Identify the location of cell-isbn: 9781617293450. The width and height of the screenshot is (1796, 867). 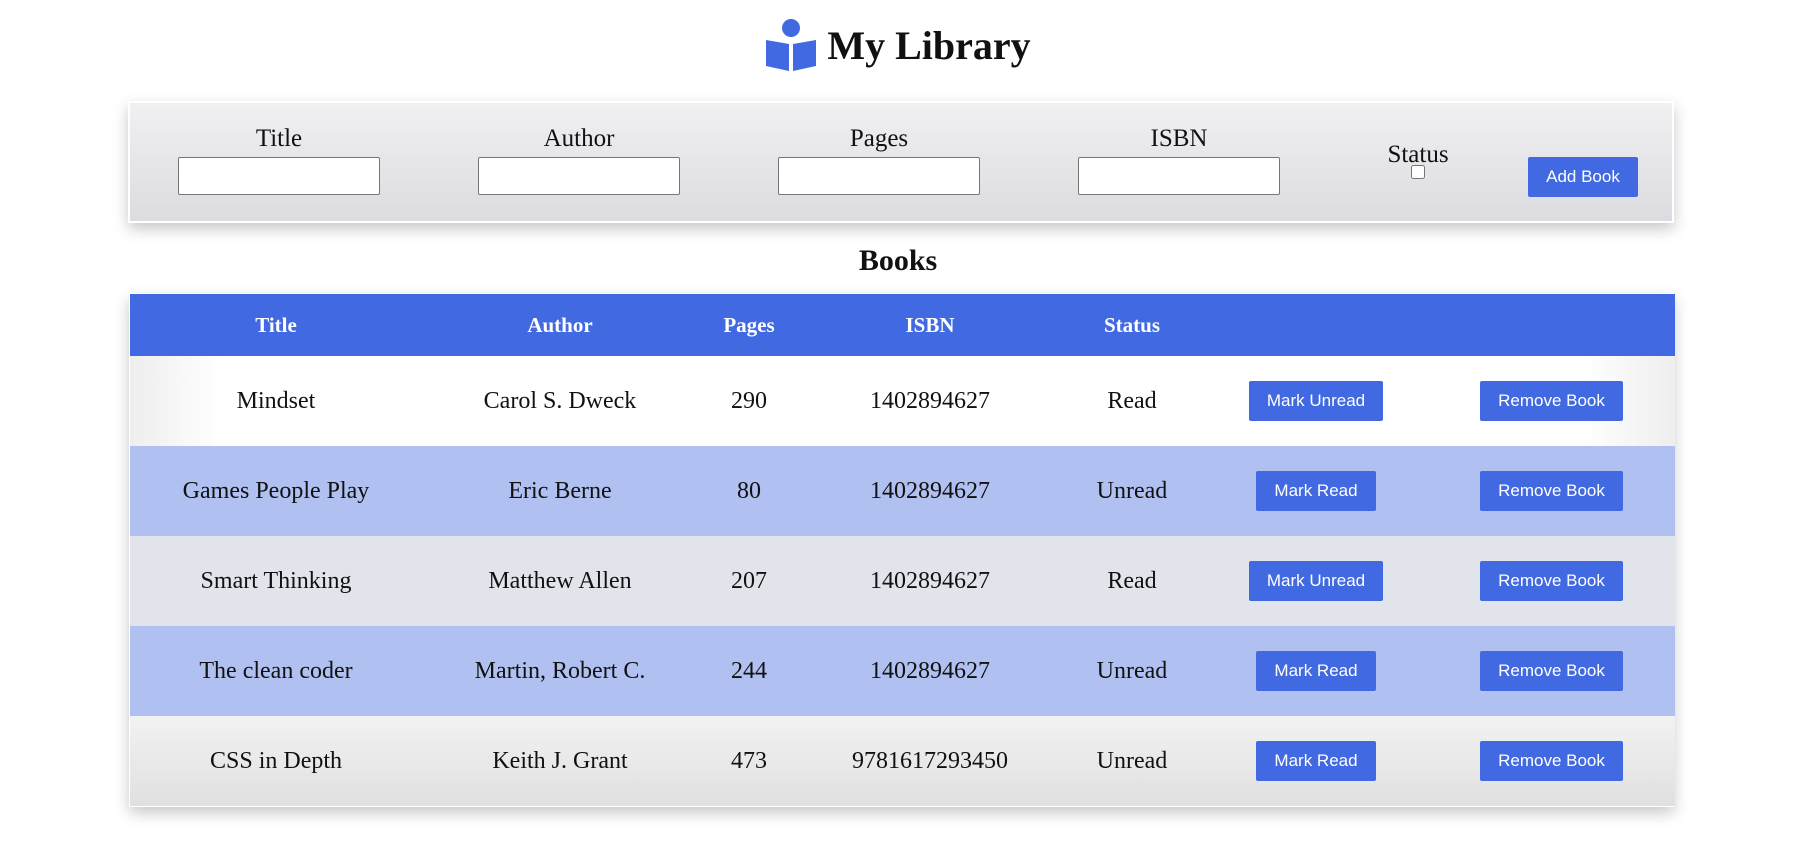
(930, 760).